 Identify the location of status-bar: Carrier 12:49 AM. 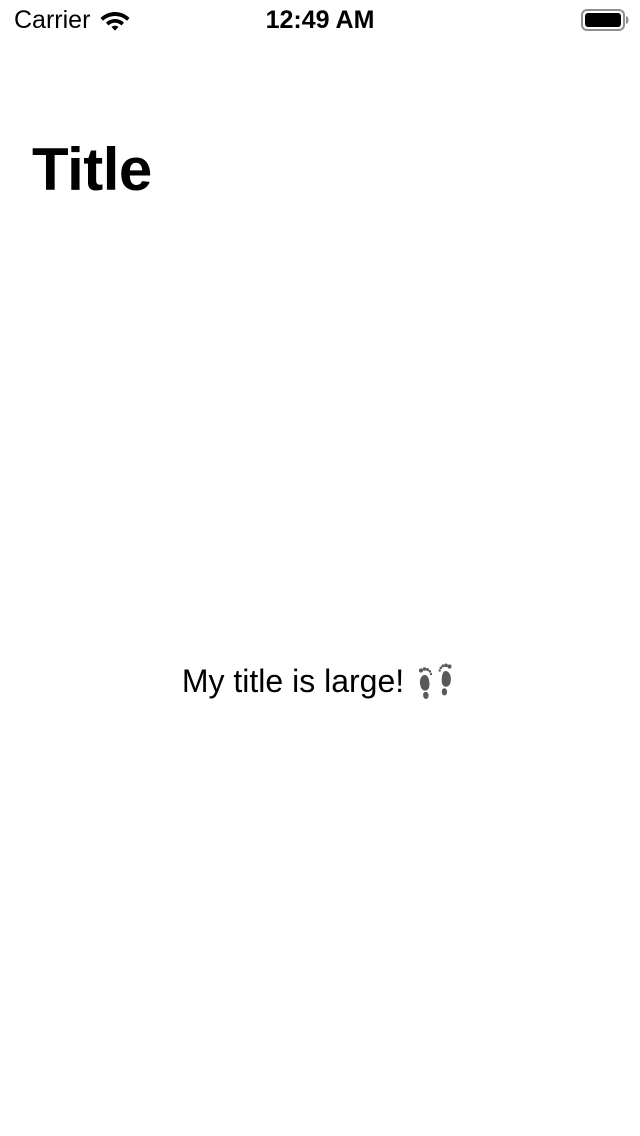
(320, 20).